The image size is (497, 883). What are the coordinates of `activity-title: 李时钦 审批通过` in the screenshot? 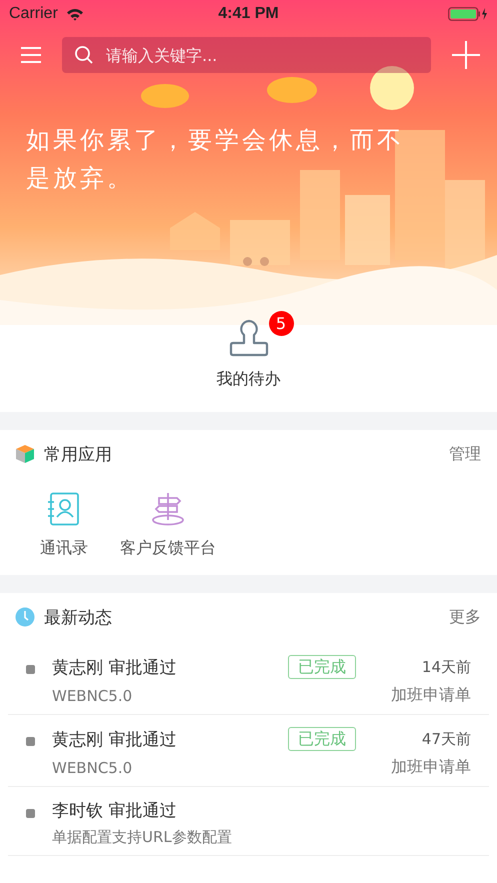 It's located at (115, 811).